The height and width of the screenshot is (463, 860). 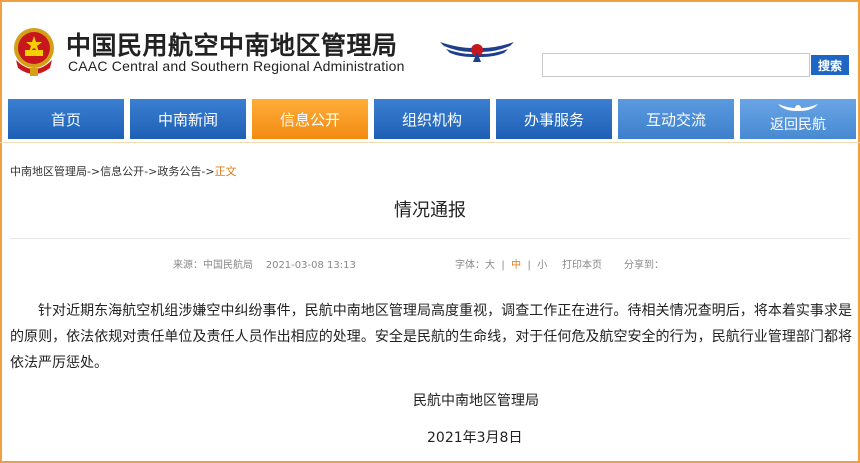 I want to click on org-name-cn: 中国民用航空中南地区管理局, so click(x=232, y=45).